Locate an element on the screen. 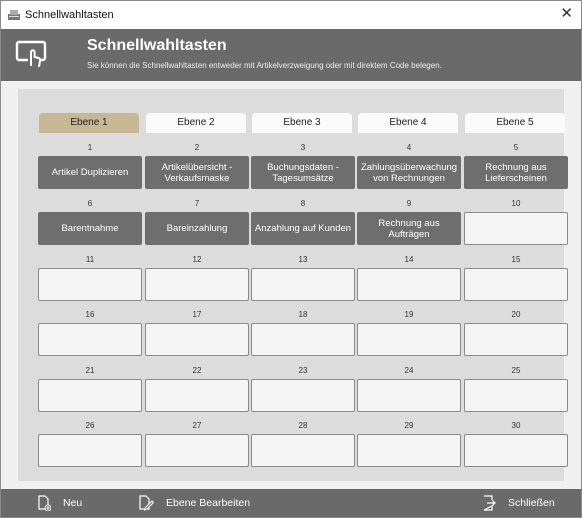 The image size is (582, 518). slot-number: 1 is located at coordinates (90, 147).